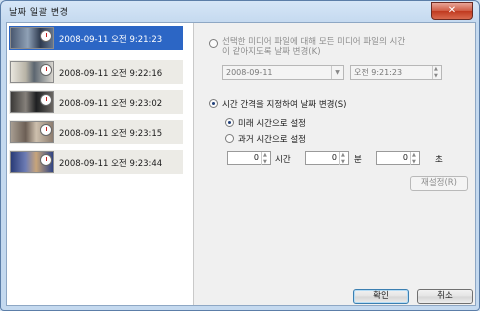  What do you see at coordinates (358, 160) in the screenshot?
I see `minutes-unit: 분` at bounding box center [358, 160].